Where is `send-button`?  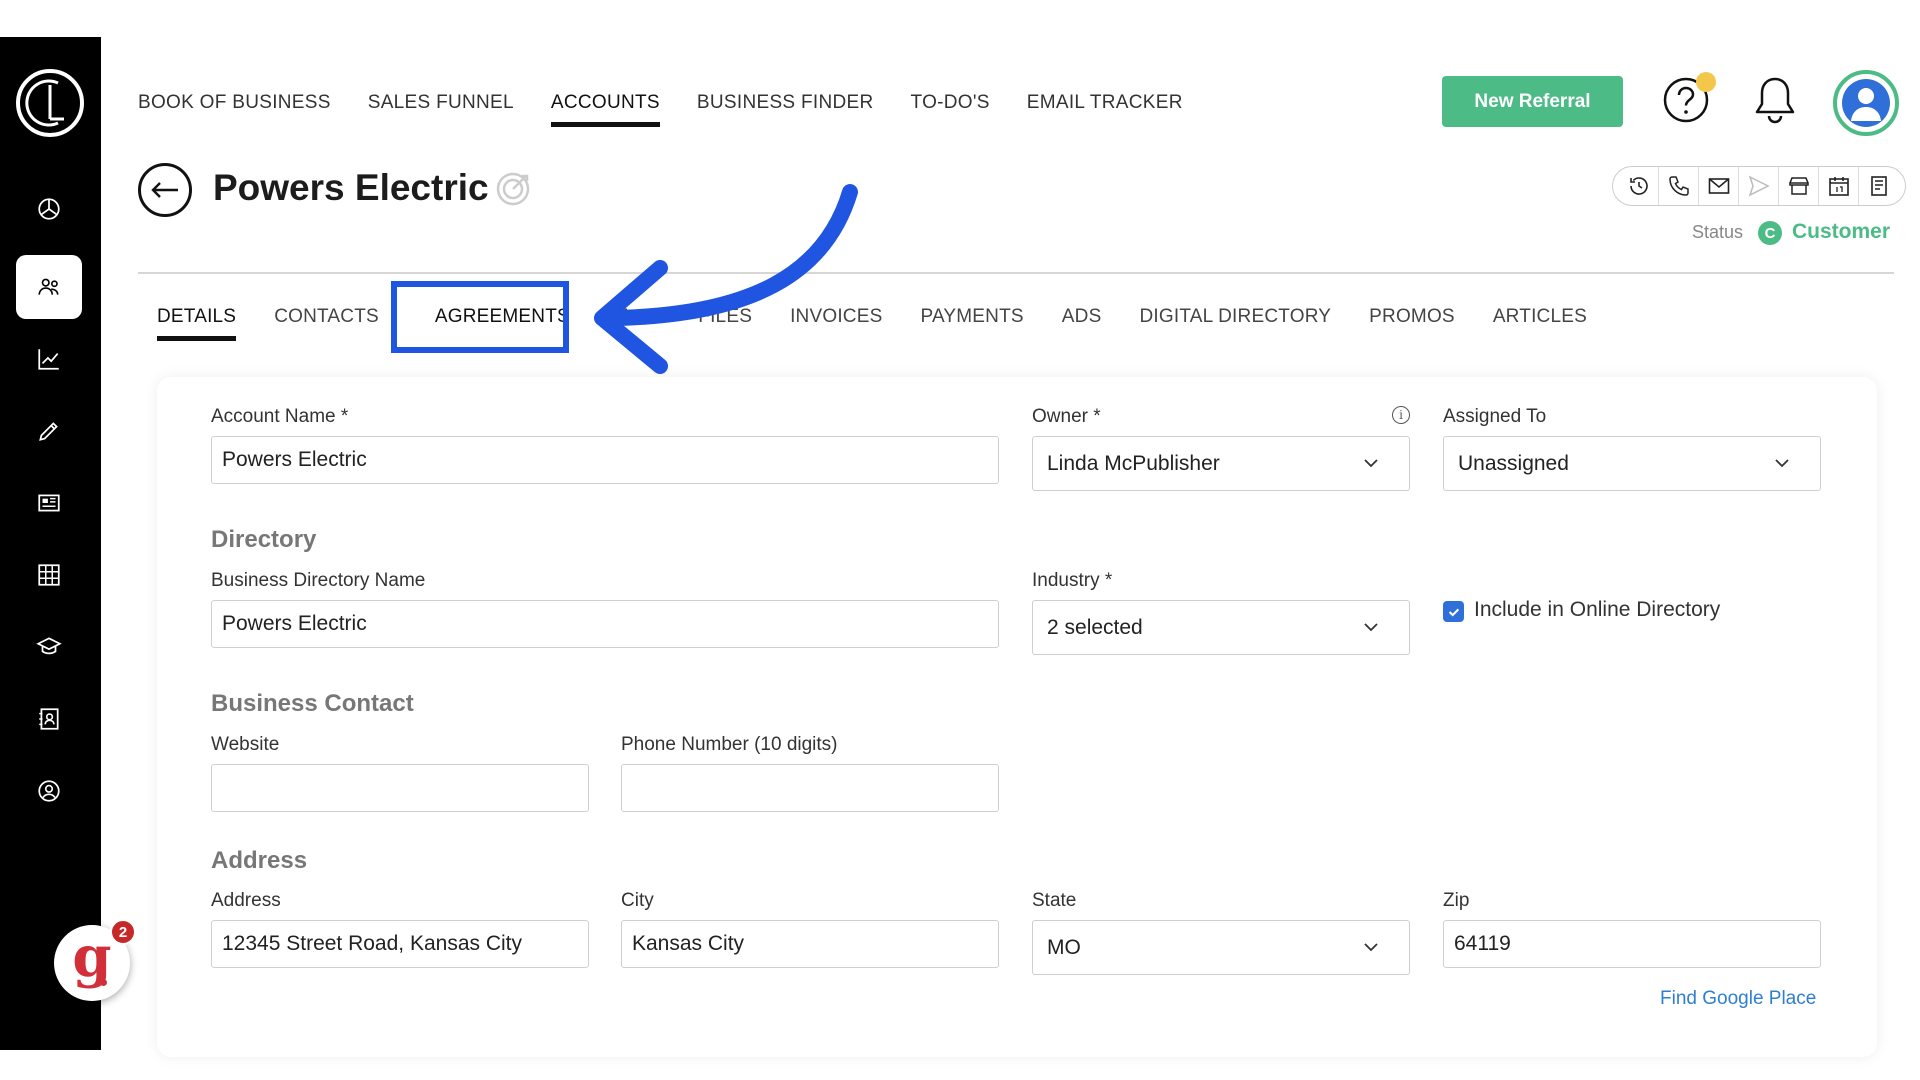 send-button is located at coordinates (1759, 186).